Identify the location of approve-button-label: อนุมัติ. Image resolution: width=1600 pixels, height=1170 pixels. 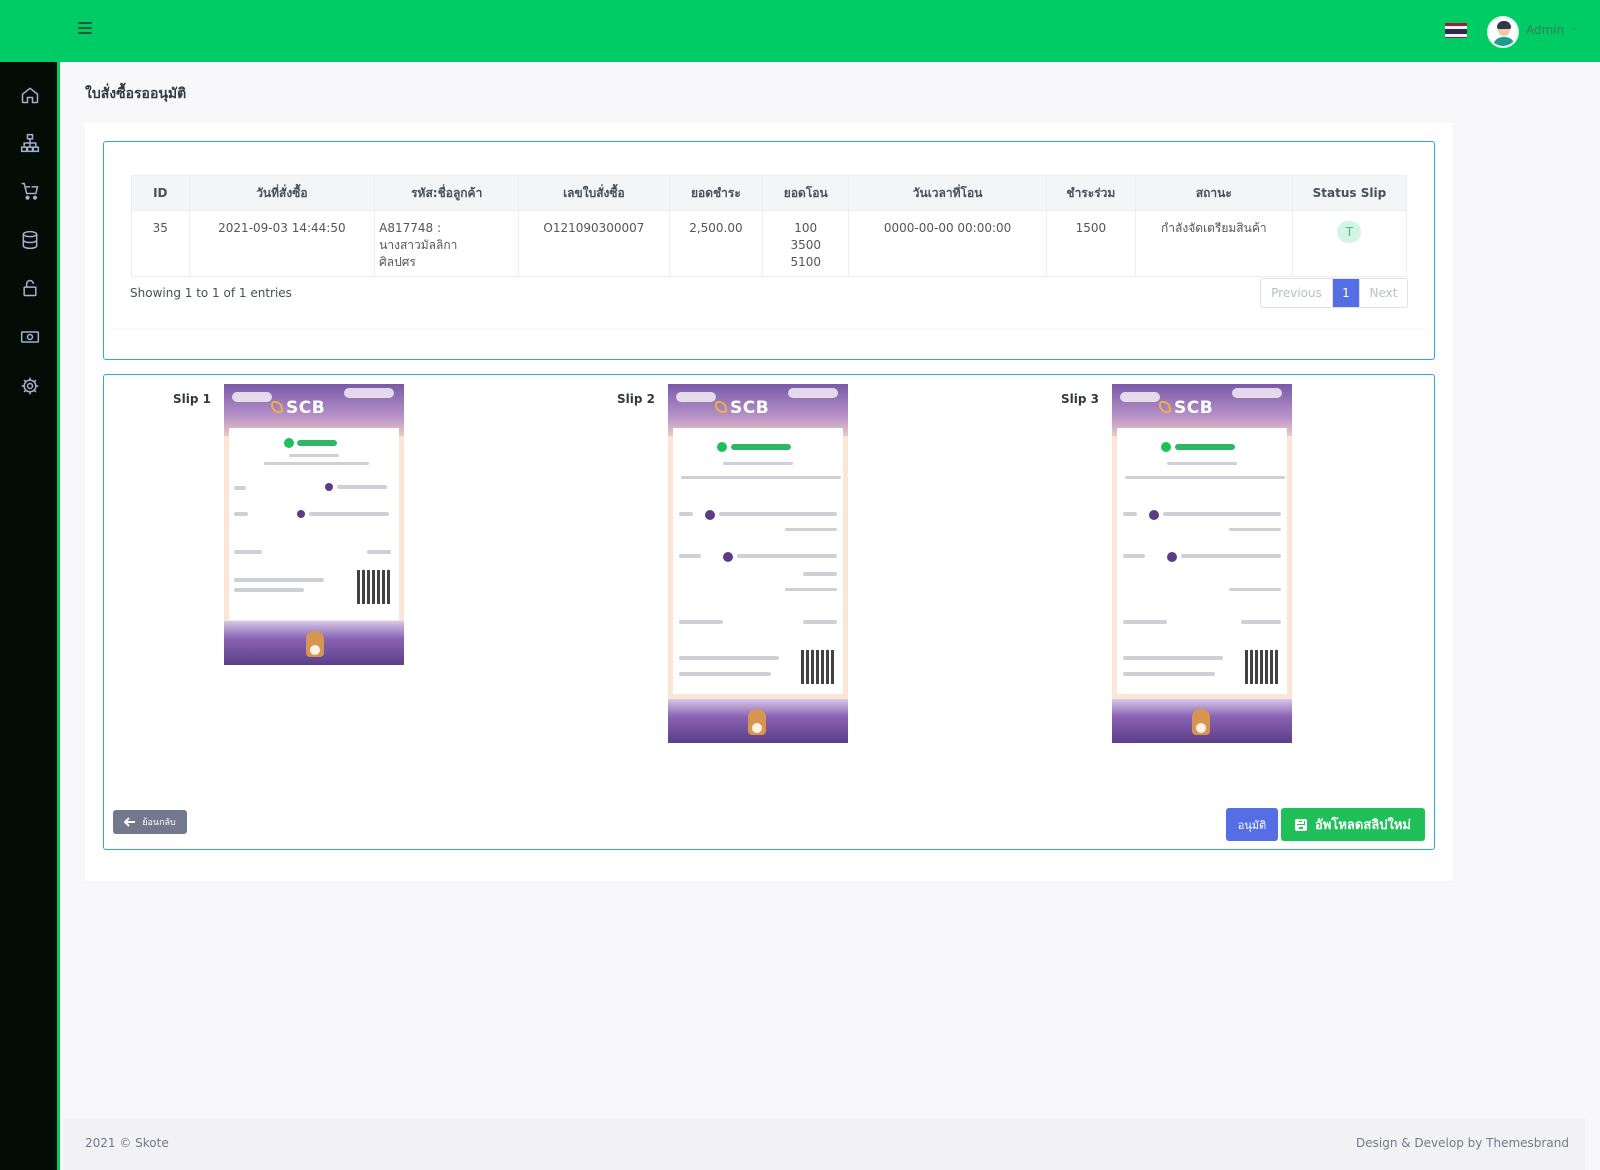
(1252, 825).